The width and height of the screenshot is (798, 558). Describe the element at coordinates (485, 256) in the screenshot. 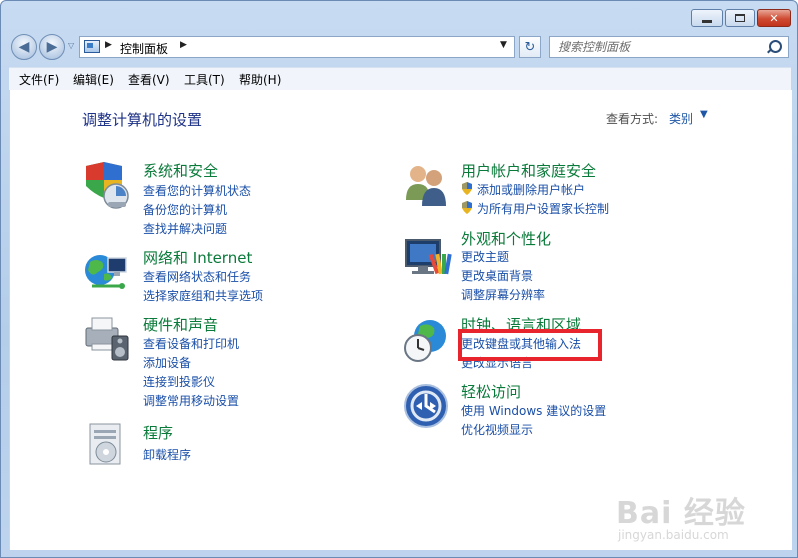

I see `link-change-theme: 更改主题` at that location.